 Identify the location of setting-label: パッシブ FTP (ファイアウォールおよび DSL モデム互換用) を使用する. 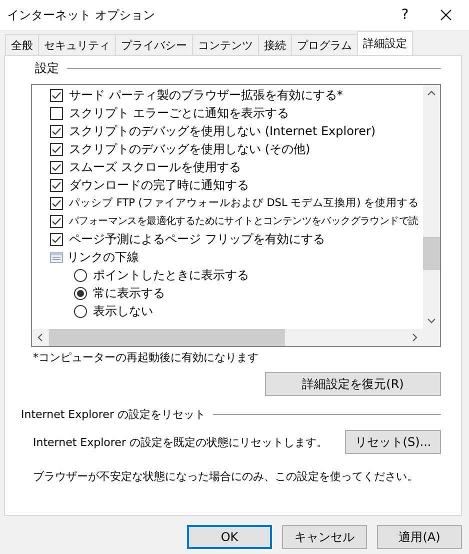
(244, 203).